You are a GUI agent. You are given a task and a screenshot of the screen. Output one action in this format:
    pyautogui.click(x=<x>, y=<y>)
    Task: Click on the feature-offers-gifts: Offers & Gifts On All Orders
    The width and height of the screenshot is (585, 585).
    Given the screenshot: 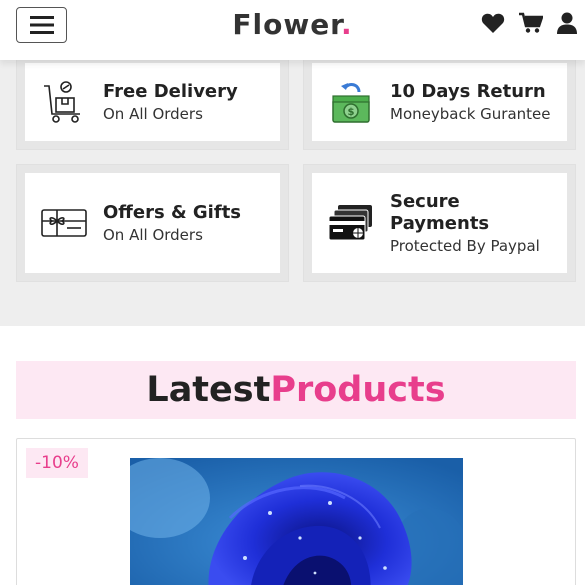 What is the action you would take?
    pyautogui.click(x=152, y=223)
    